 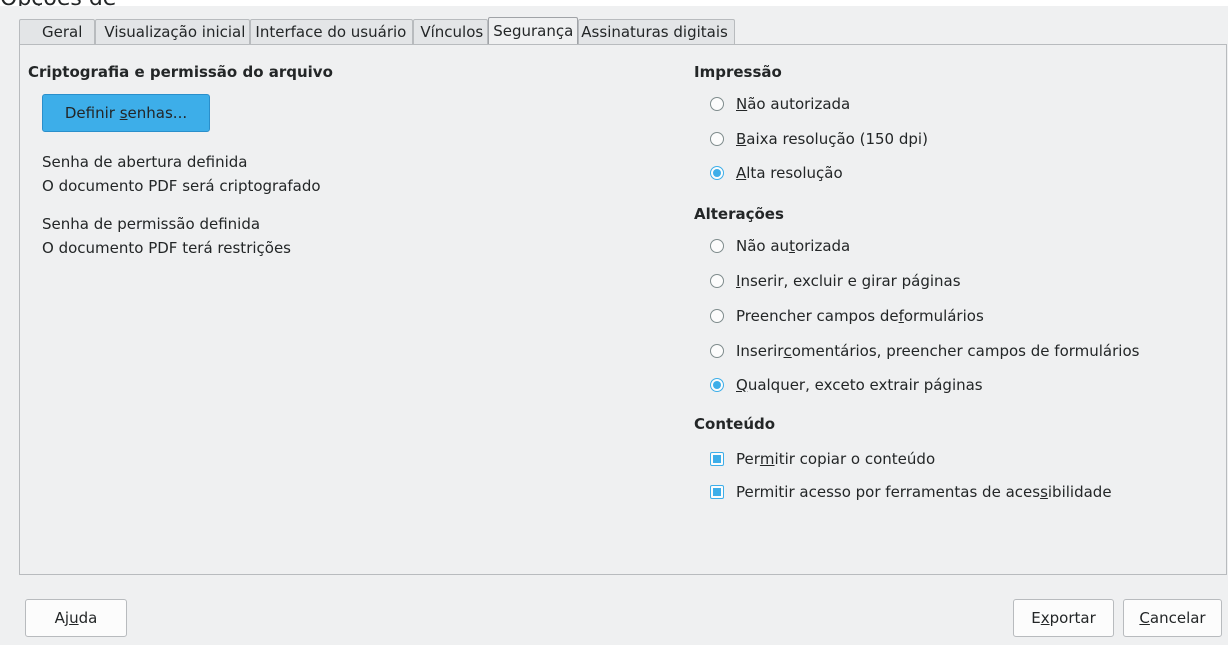 I want to click on option-label-post: ibilidade, so click(x=1079, y=492).